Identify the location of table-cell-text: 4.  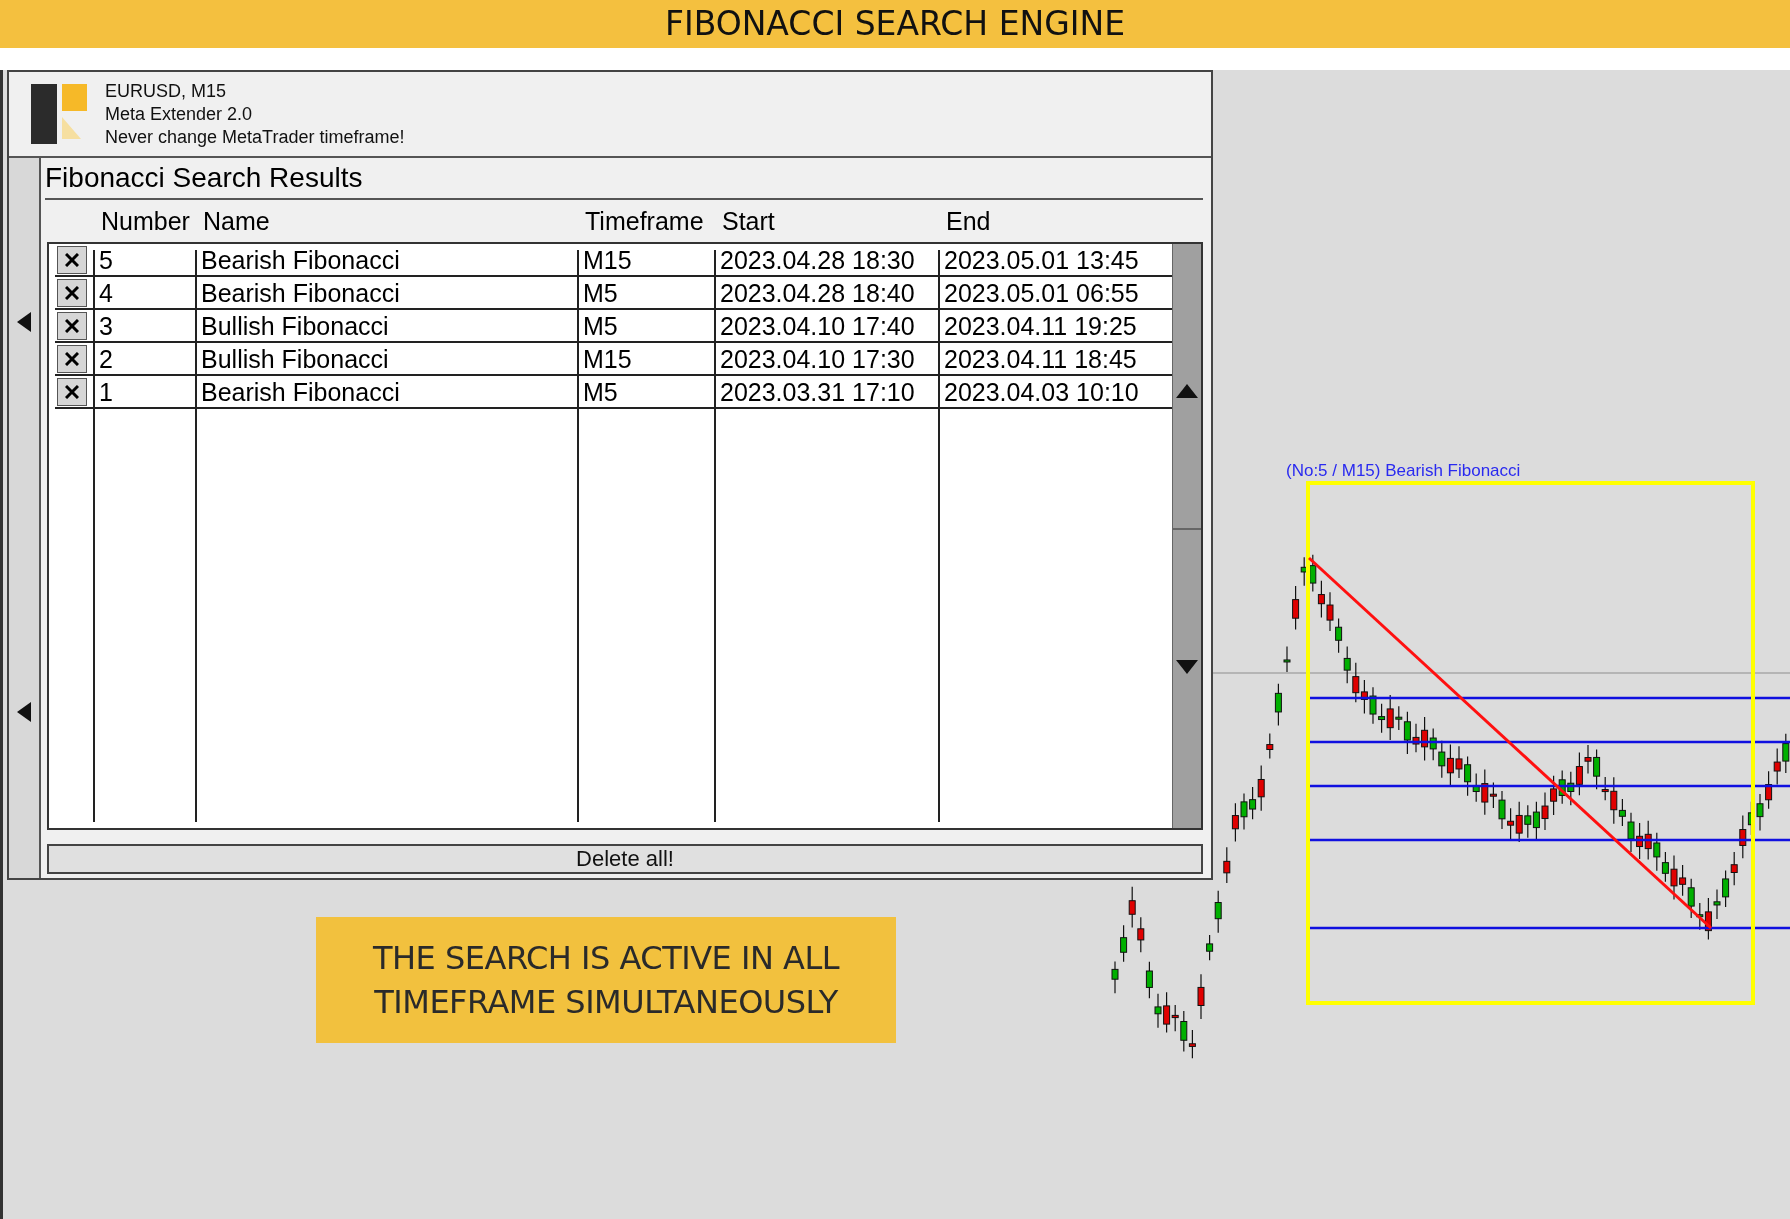
(106, 293).